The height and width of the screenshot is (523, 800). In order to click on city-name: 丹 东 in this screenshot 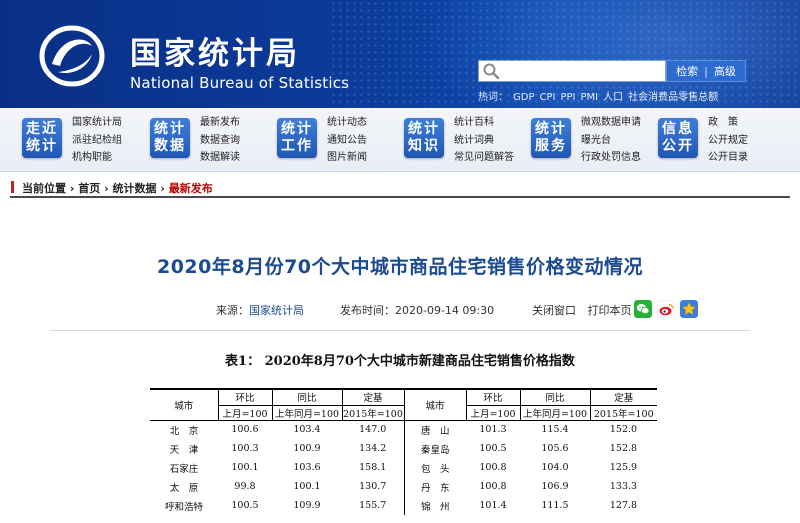, I will do `click(434, 486)`.